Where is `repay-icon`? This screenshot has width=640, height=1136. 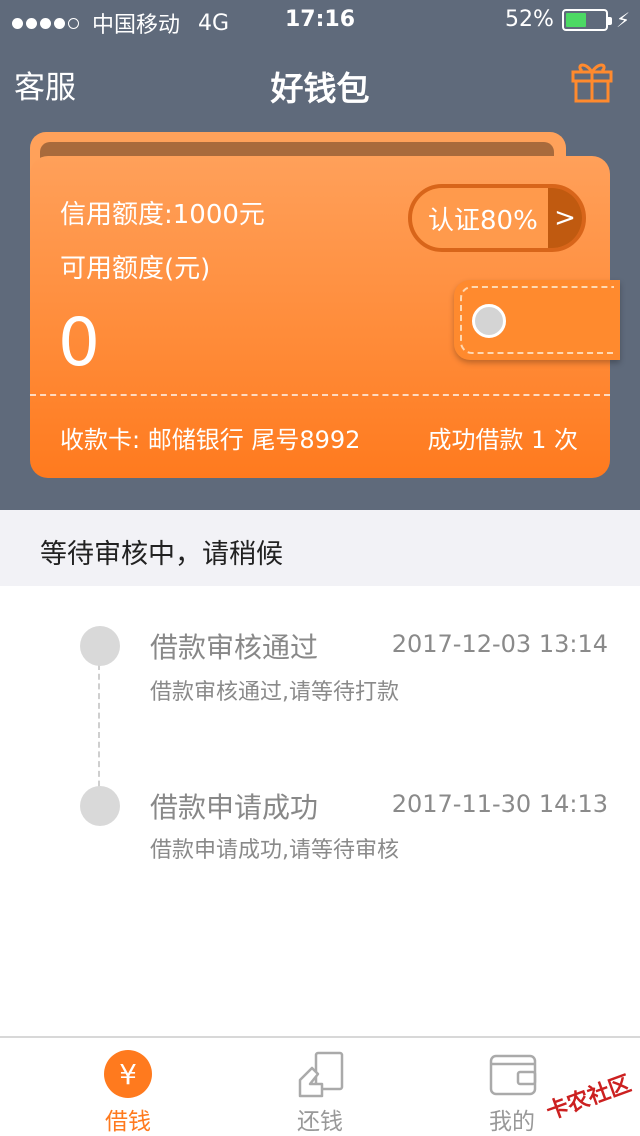
repay-icon is located at coordinates (321, 1074).